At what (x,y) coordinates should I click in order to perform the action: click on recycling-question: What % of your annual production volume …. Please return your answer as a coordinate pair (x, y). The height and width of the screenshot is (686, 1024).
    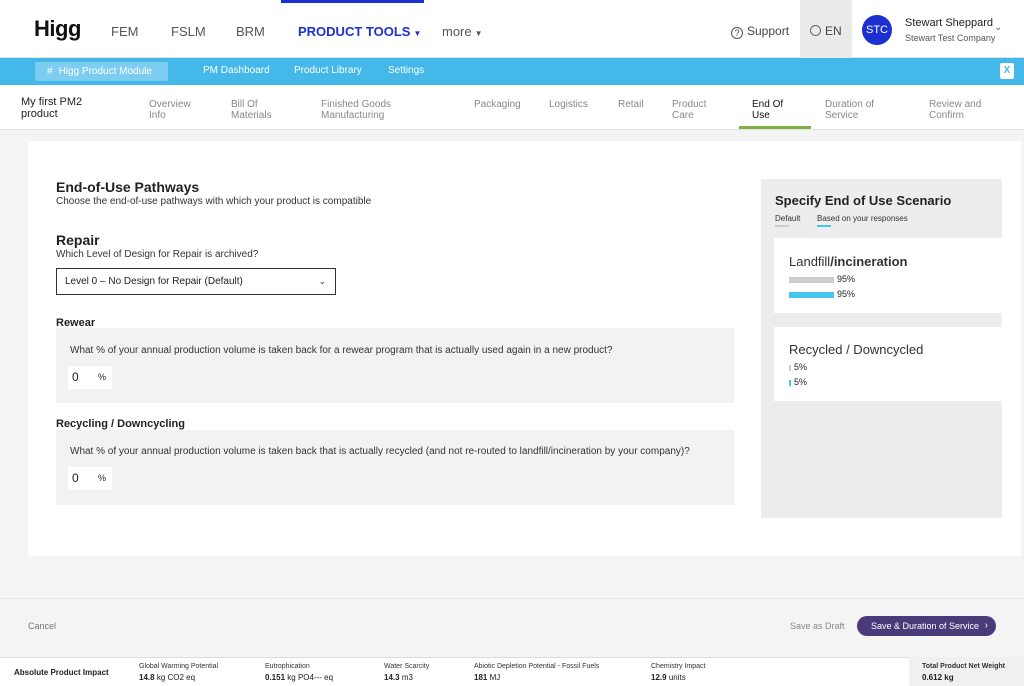
    Looking at the image, I should click on (380, 451).